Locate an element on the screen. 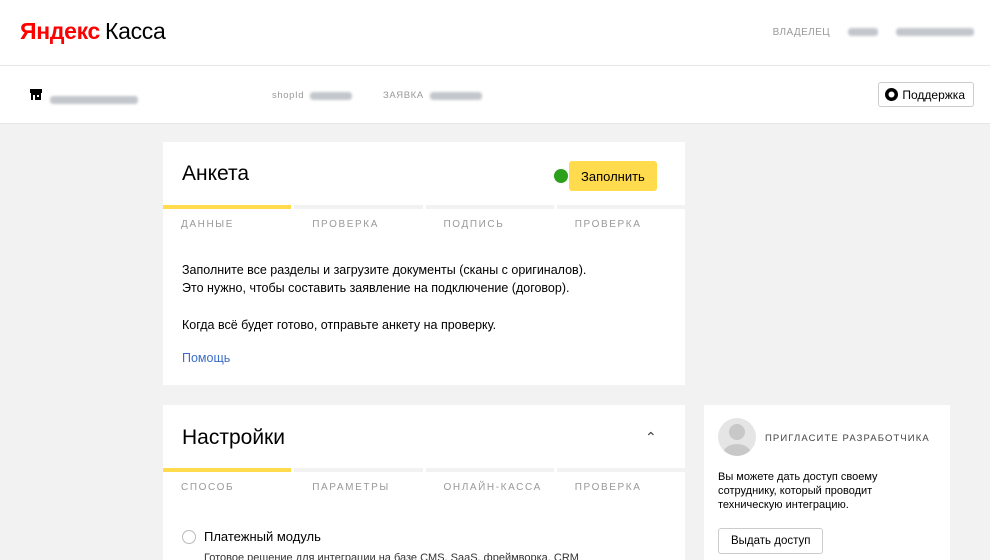 The image size is (990, 560). application-id: ЗАЯВКА is located at coordinates (432, 95).